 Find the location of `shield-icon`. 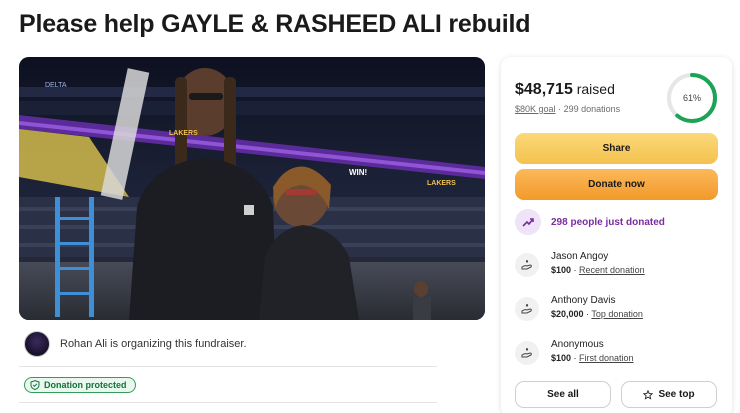

shield-icon is located at coordinates (35, 385).